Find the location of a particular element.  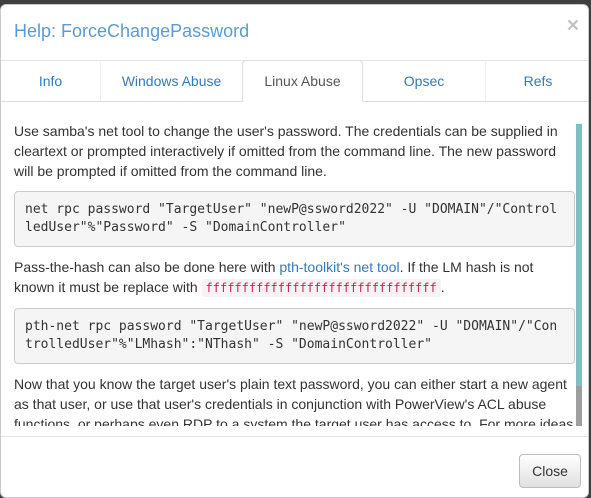

tab-refs: Refs is located at coordinates (537, 80).